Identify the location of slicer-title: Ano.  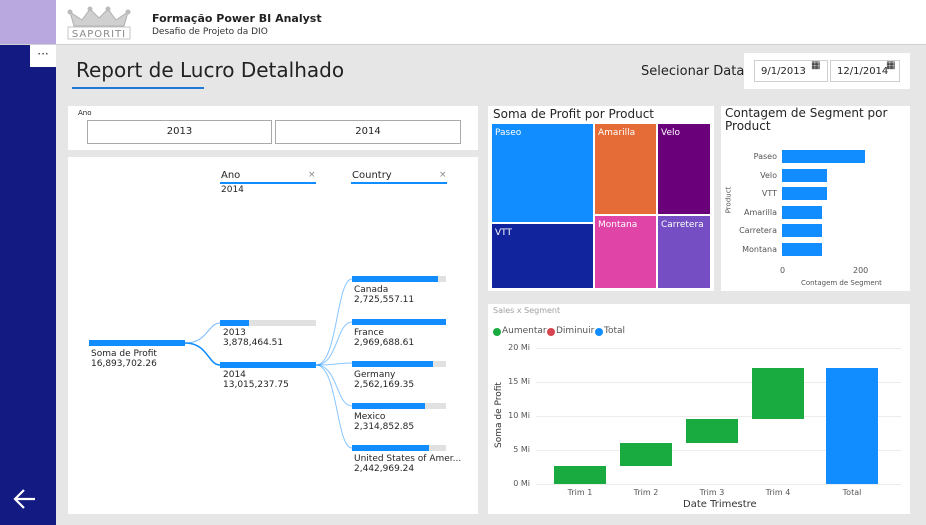
(85, 113).